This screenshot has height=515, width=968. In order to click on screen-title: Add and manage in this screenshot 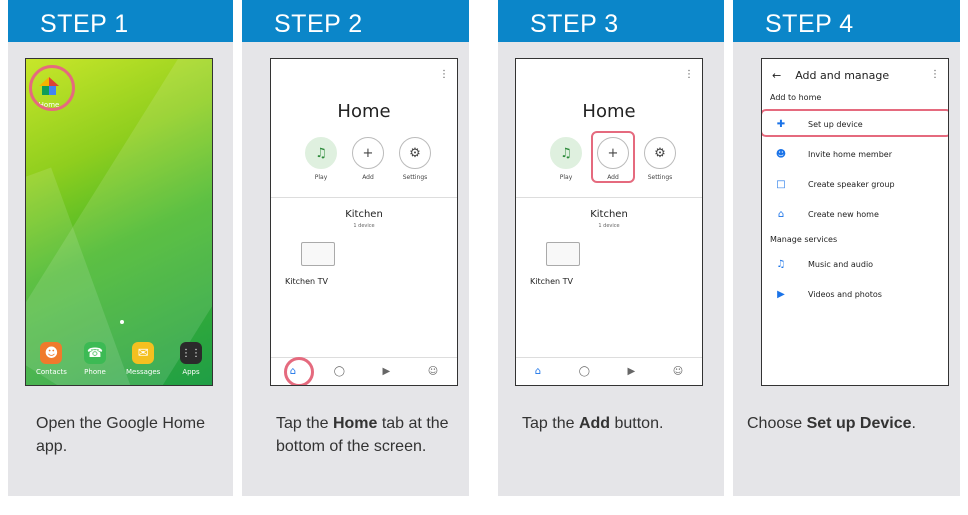, I will do `click(842, 75)`.